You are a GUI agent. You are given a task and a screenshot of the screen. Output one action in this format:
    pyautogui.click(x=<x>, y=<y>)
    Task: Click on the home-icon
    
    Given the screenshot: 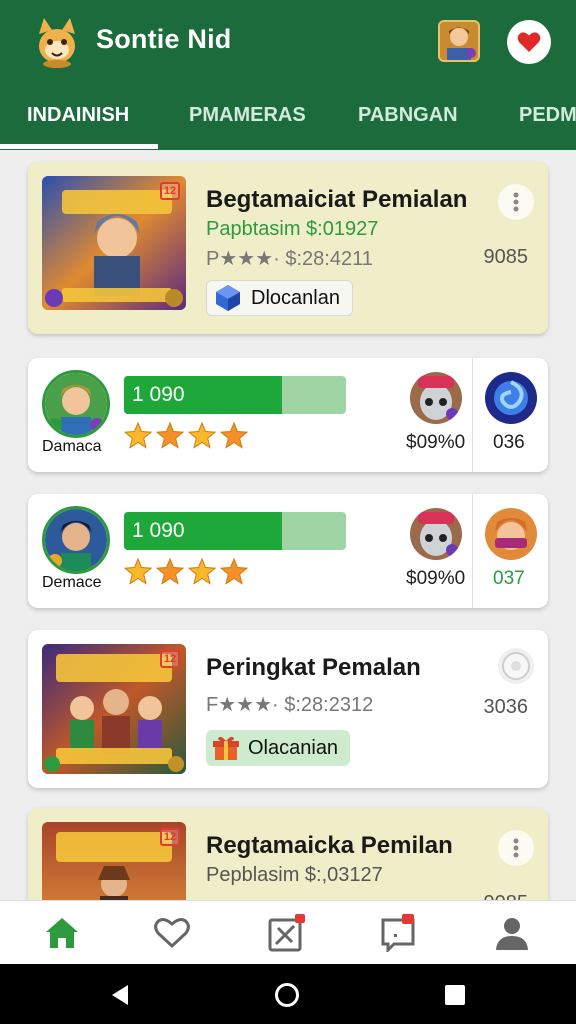 What is the action you would take?
    pyautogui.click(x=62, y=933)
    